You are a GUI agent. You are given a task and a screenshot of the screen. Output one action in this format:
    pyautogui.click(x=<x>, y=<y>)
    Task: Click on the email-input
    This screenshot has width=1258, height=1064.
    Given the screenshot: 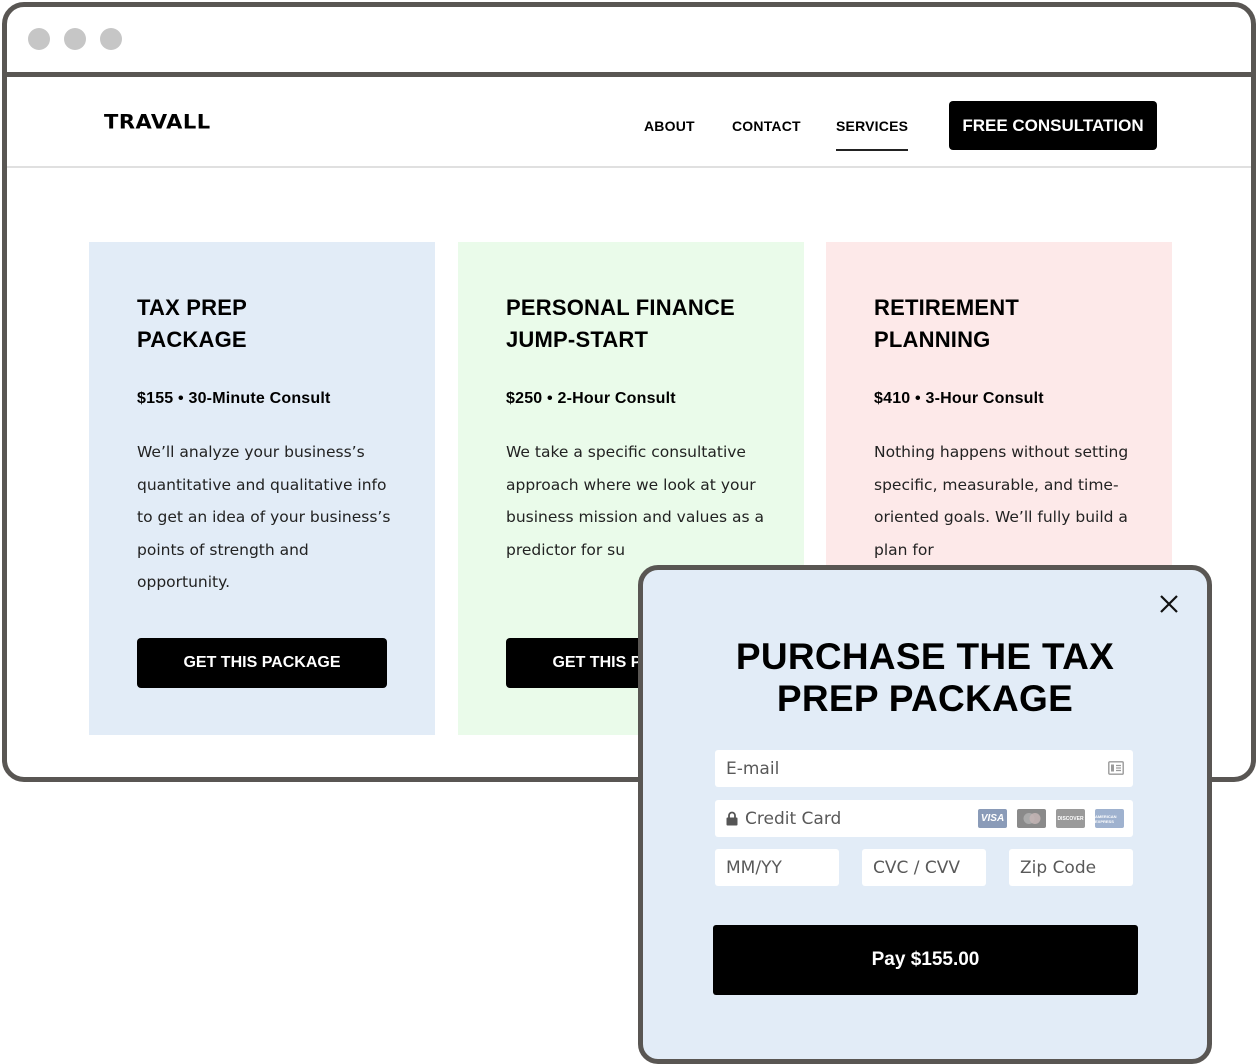 What is the action you would take?
    pyautogui.click(x=929, y=768)
    